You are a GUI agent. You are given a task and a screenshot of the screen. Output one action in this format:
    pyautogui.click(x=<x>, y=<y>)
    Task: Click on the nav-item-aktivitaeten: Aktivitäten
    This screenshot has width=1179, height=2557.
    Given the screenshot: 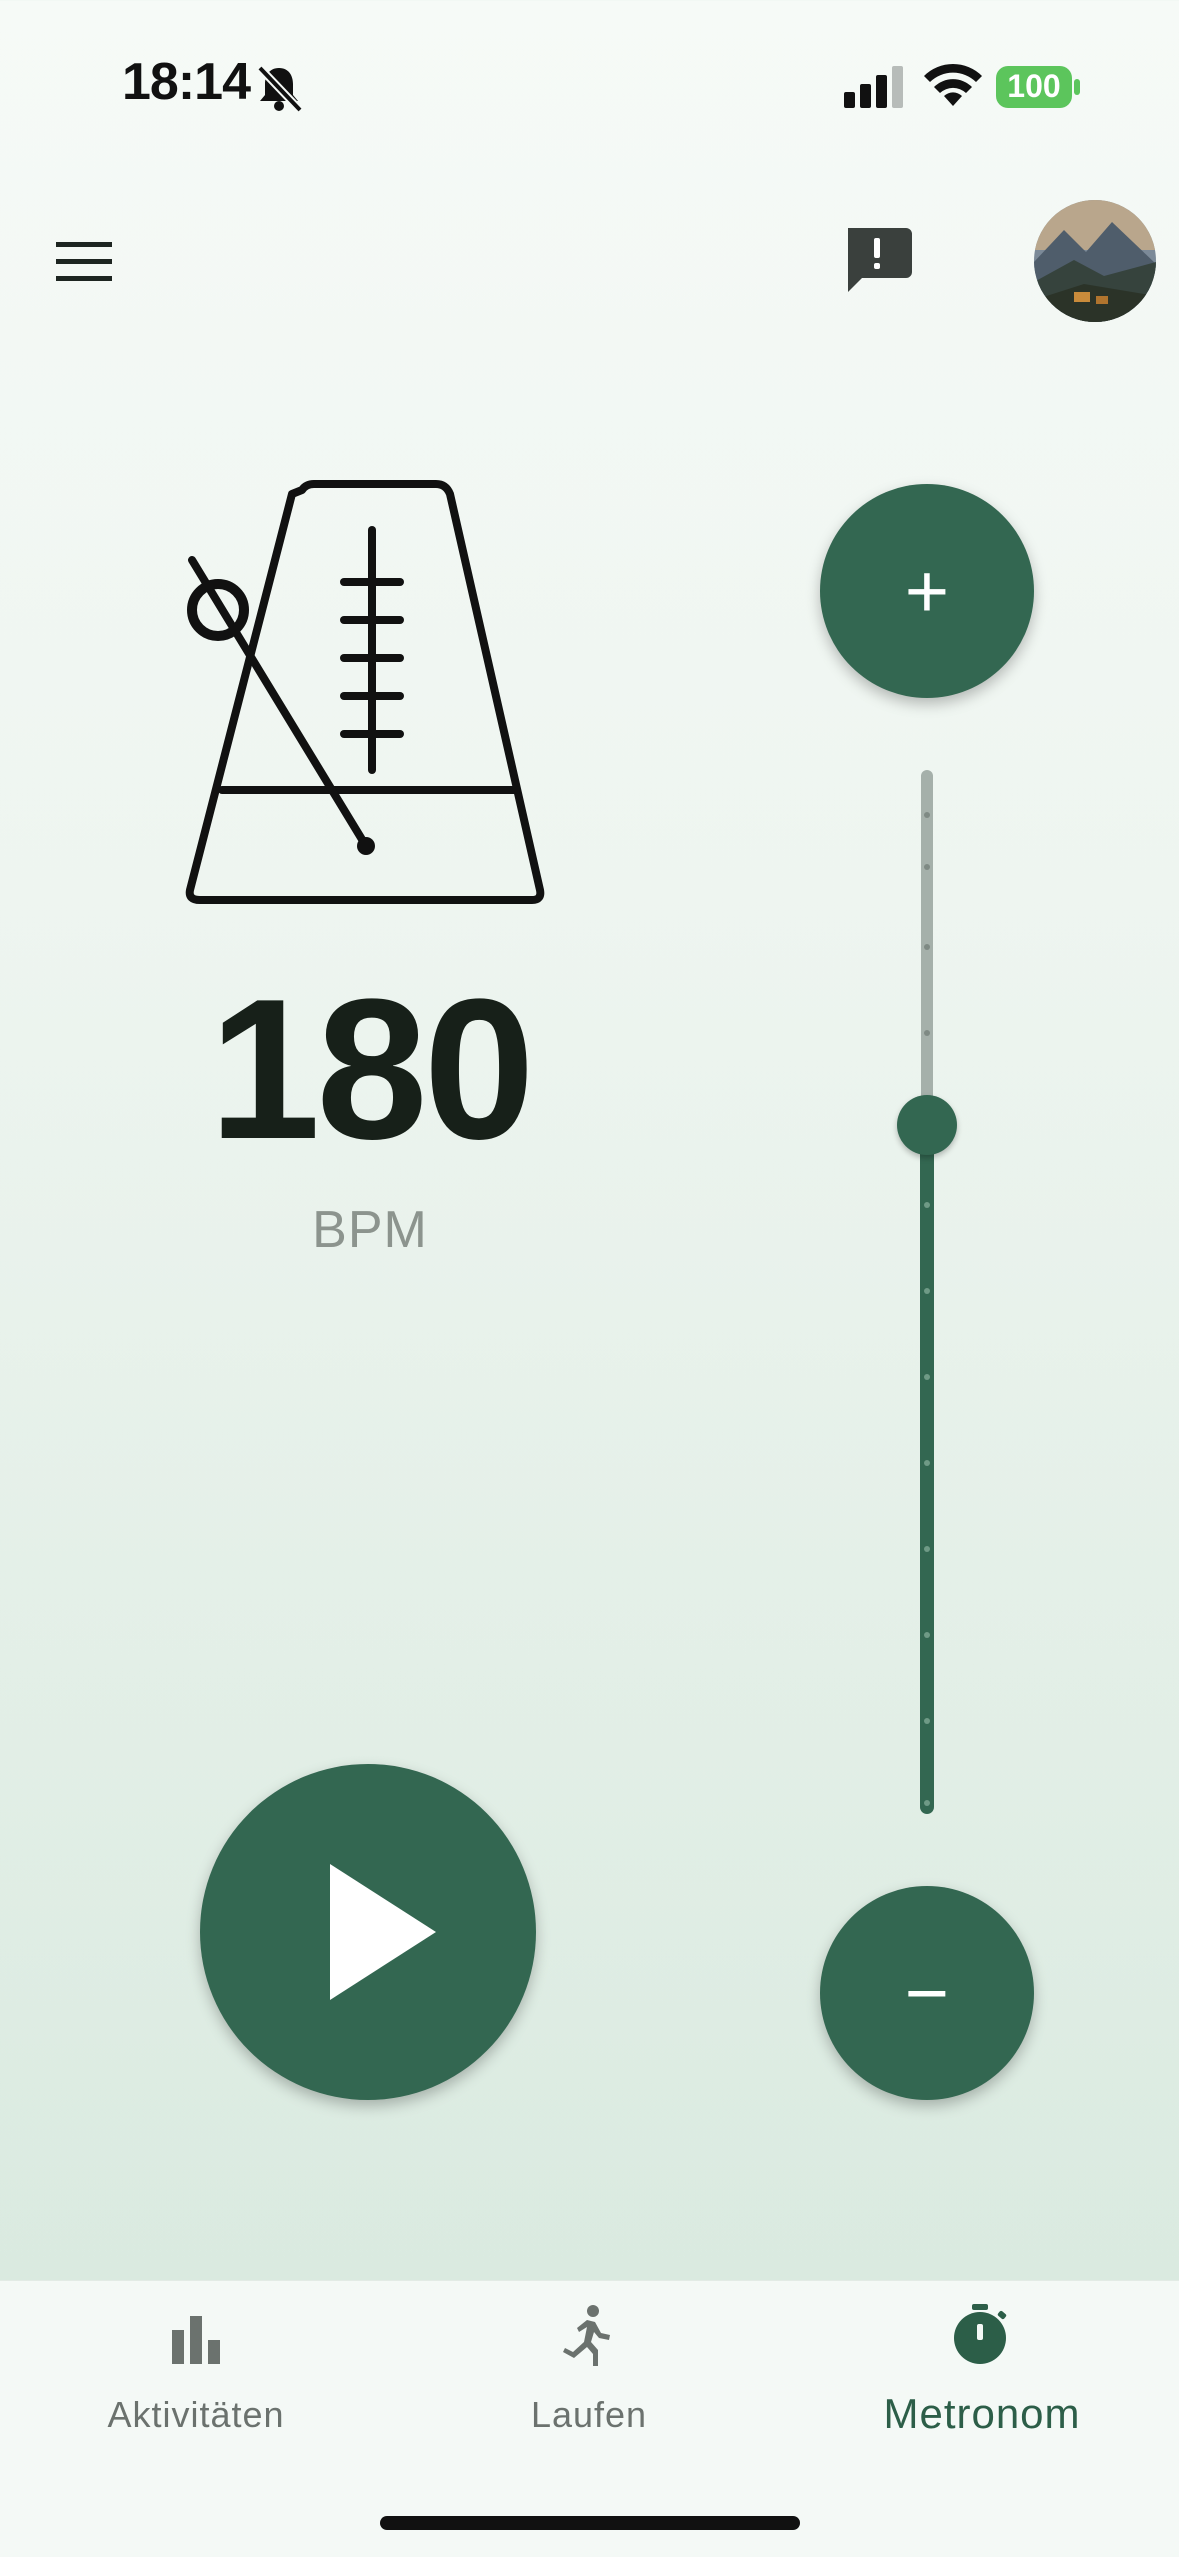 What is the action you would take?
    pyautogui.click(x=196, y=2378)
    